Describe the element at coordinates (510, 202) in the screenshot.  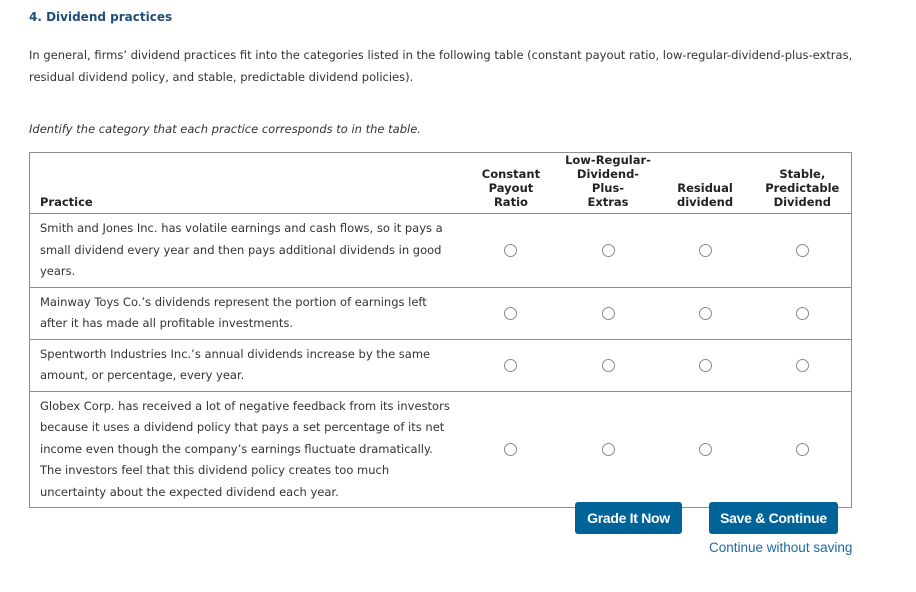
I see `header-line: Ratio` at that location.